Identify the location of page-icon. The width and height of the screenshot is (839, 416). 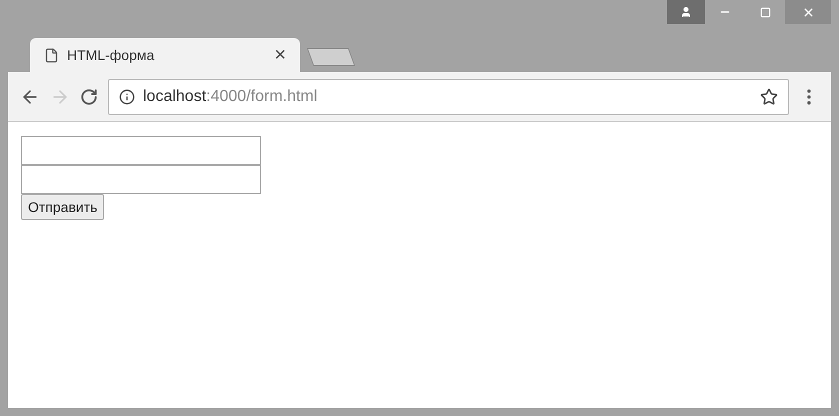
(51, 55).